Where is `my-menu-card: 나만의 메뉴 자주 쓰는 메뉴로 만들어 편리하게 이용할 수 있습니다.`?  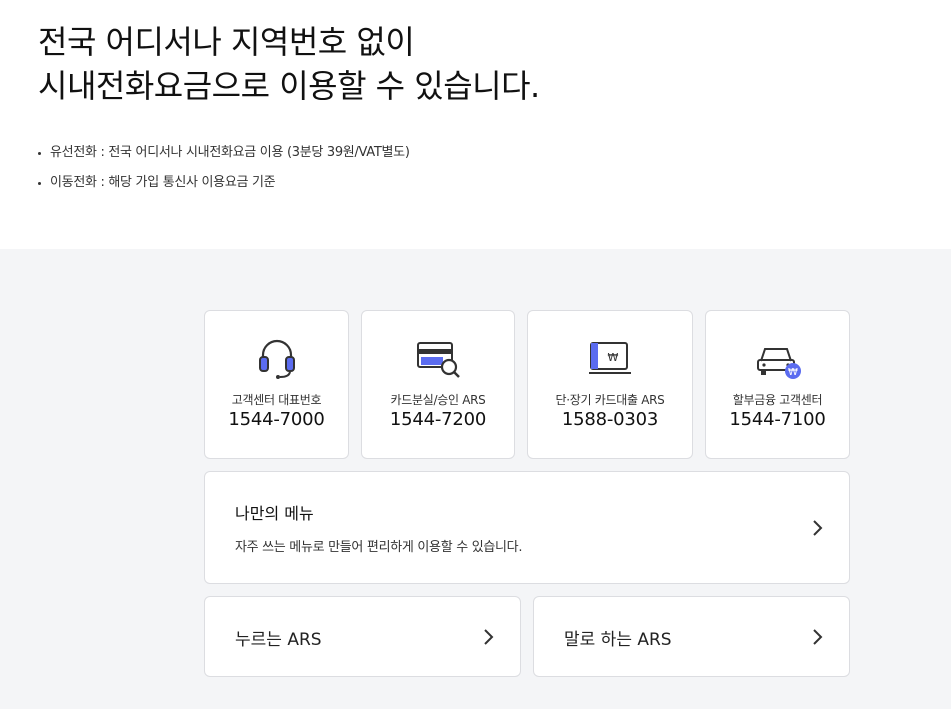 my-menu-card: 나만의 메뉴 자주 쓰는 메뉴로 만들어 편리하게 이용할 수 있습니다. is located at coordinates (527, 527).